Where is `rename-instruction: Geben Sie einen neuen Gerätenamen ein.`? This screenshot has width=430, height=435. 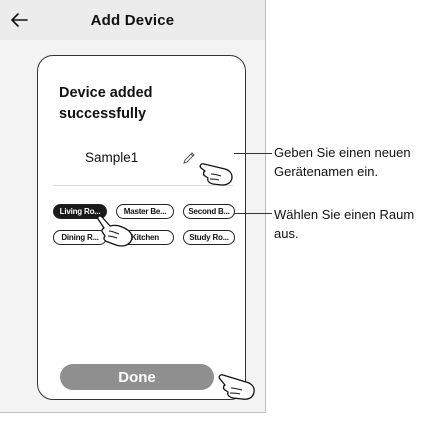
rename-instruction: Geben Sie einen neuen Gerätenamen ein. is located at coordinates (342, 162).